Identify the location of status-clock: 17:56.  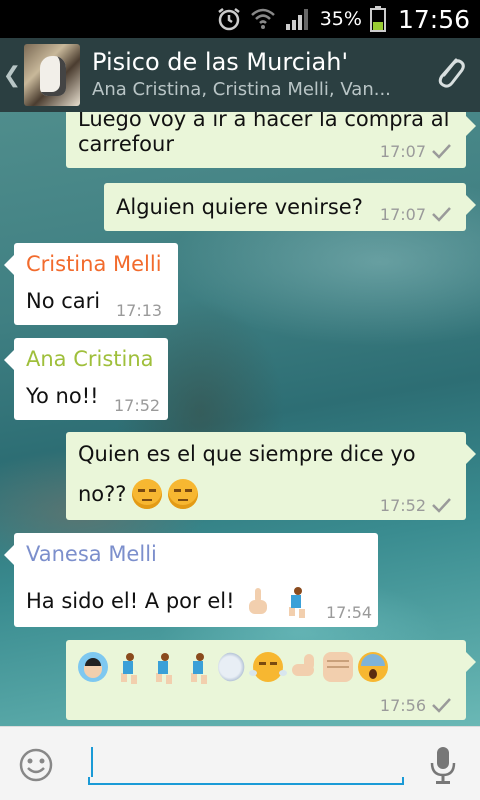
(433, 19).